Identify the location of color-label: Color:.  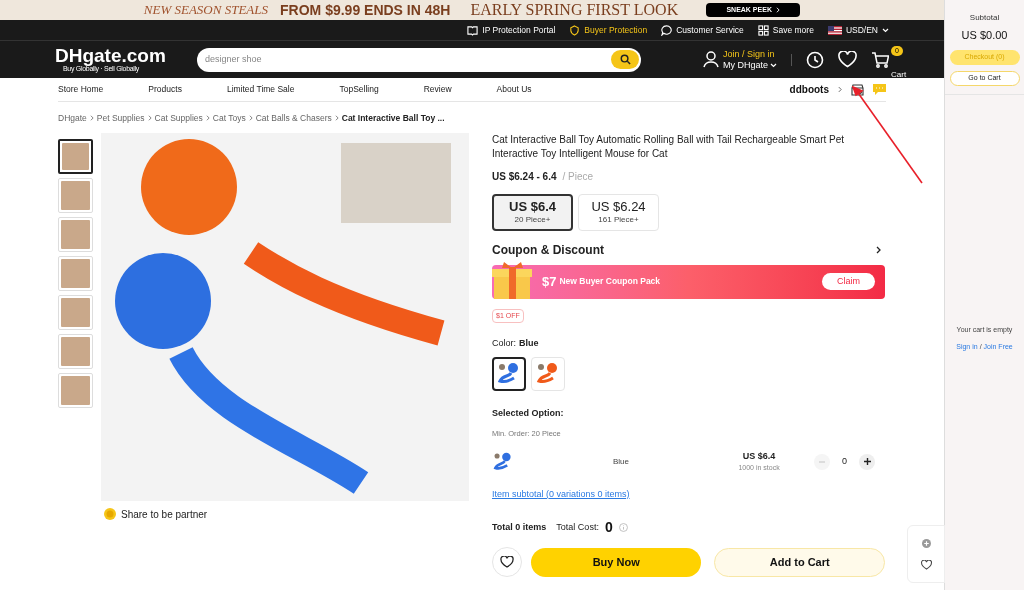
(504, 344).